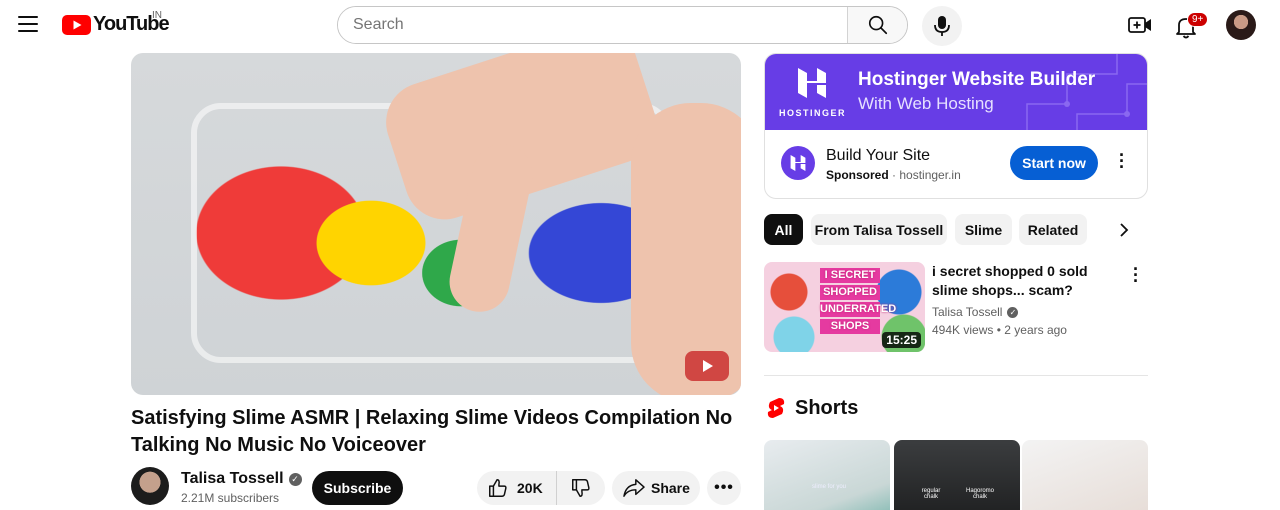  What do you see at coordinates (1136, 275) in the screenshot?
I see `related-video-more-icon: · · ·` at bounding box center [1136, 275].